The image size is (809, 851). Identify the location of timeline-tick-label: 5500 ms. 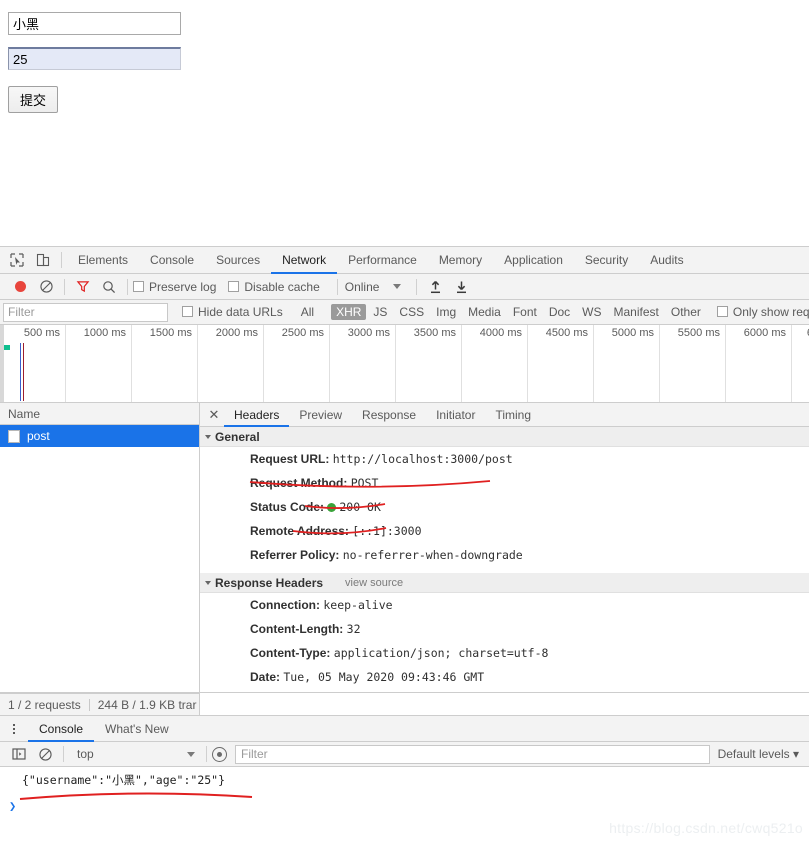
(698, 333).